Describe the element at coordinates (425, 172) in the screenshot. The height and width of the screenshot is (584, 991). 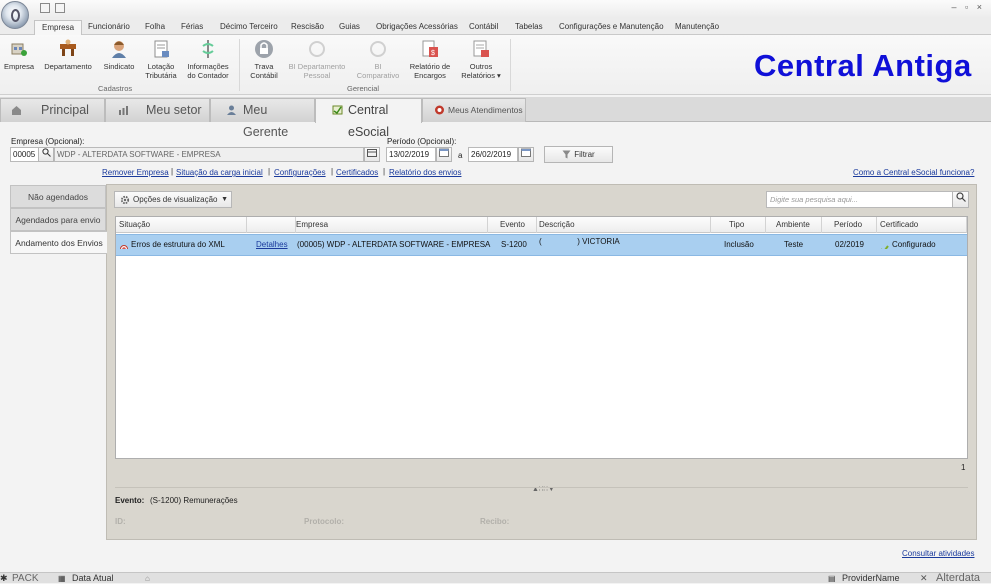
I see `relatorio-envios-link: Relatório dos envios` at that location.